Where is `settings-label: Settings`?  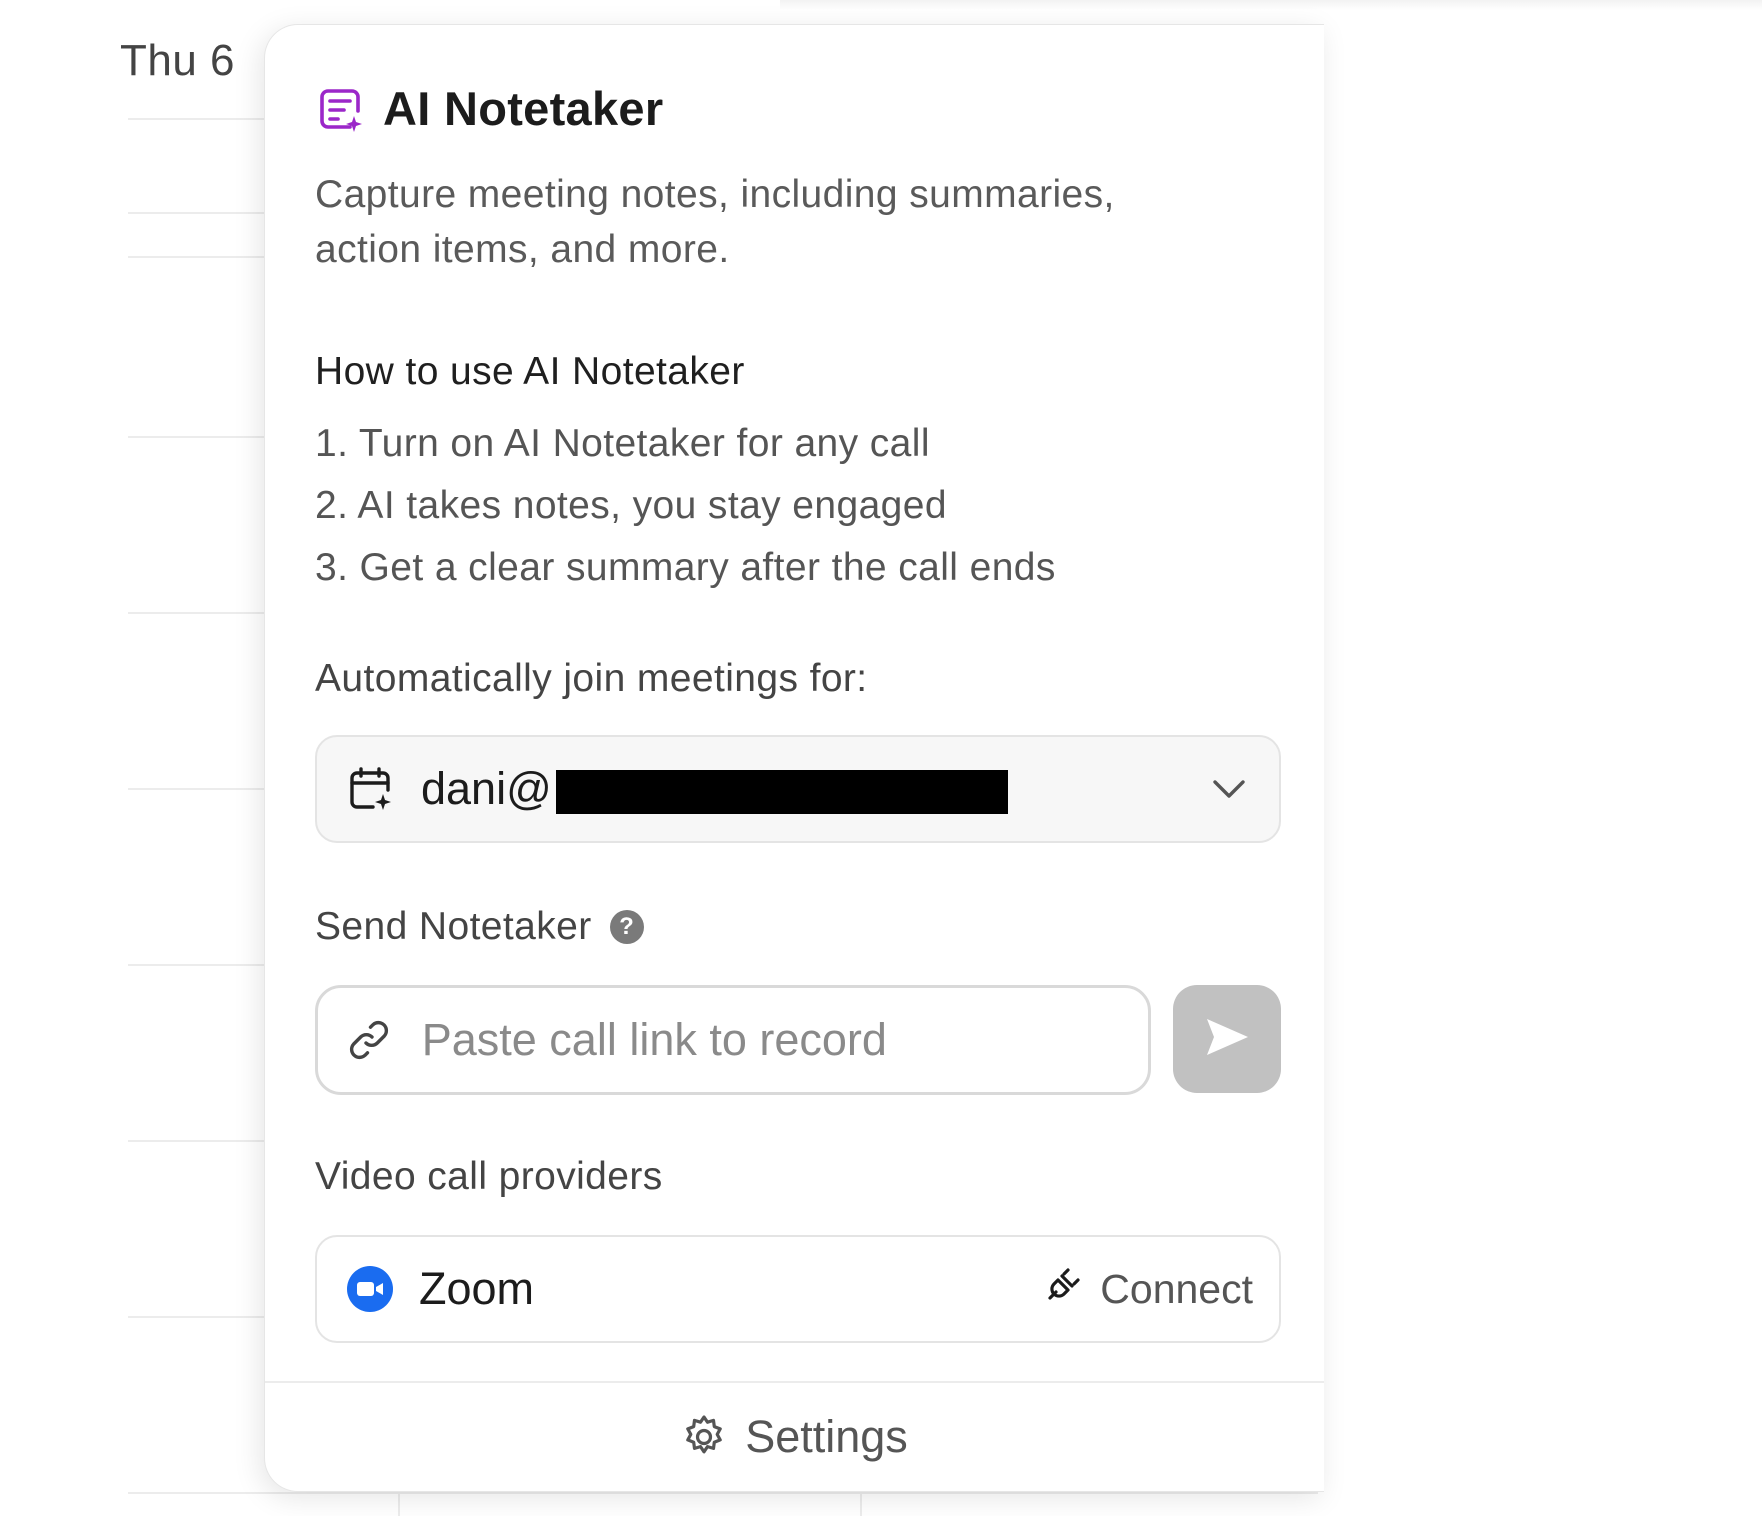
settings-label: Settings is located at coordinates (826, 1436).